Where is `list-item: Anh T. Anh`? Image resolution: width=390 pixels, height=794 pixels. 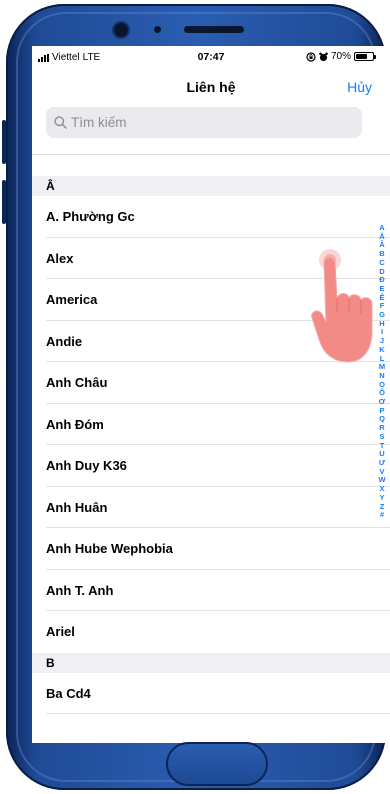
list-item: Anh T. Anh is located at coordinates (211, 591).